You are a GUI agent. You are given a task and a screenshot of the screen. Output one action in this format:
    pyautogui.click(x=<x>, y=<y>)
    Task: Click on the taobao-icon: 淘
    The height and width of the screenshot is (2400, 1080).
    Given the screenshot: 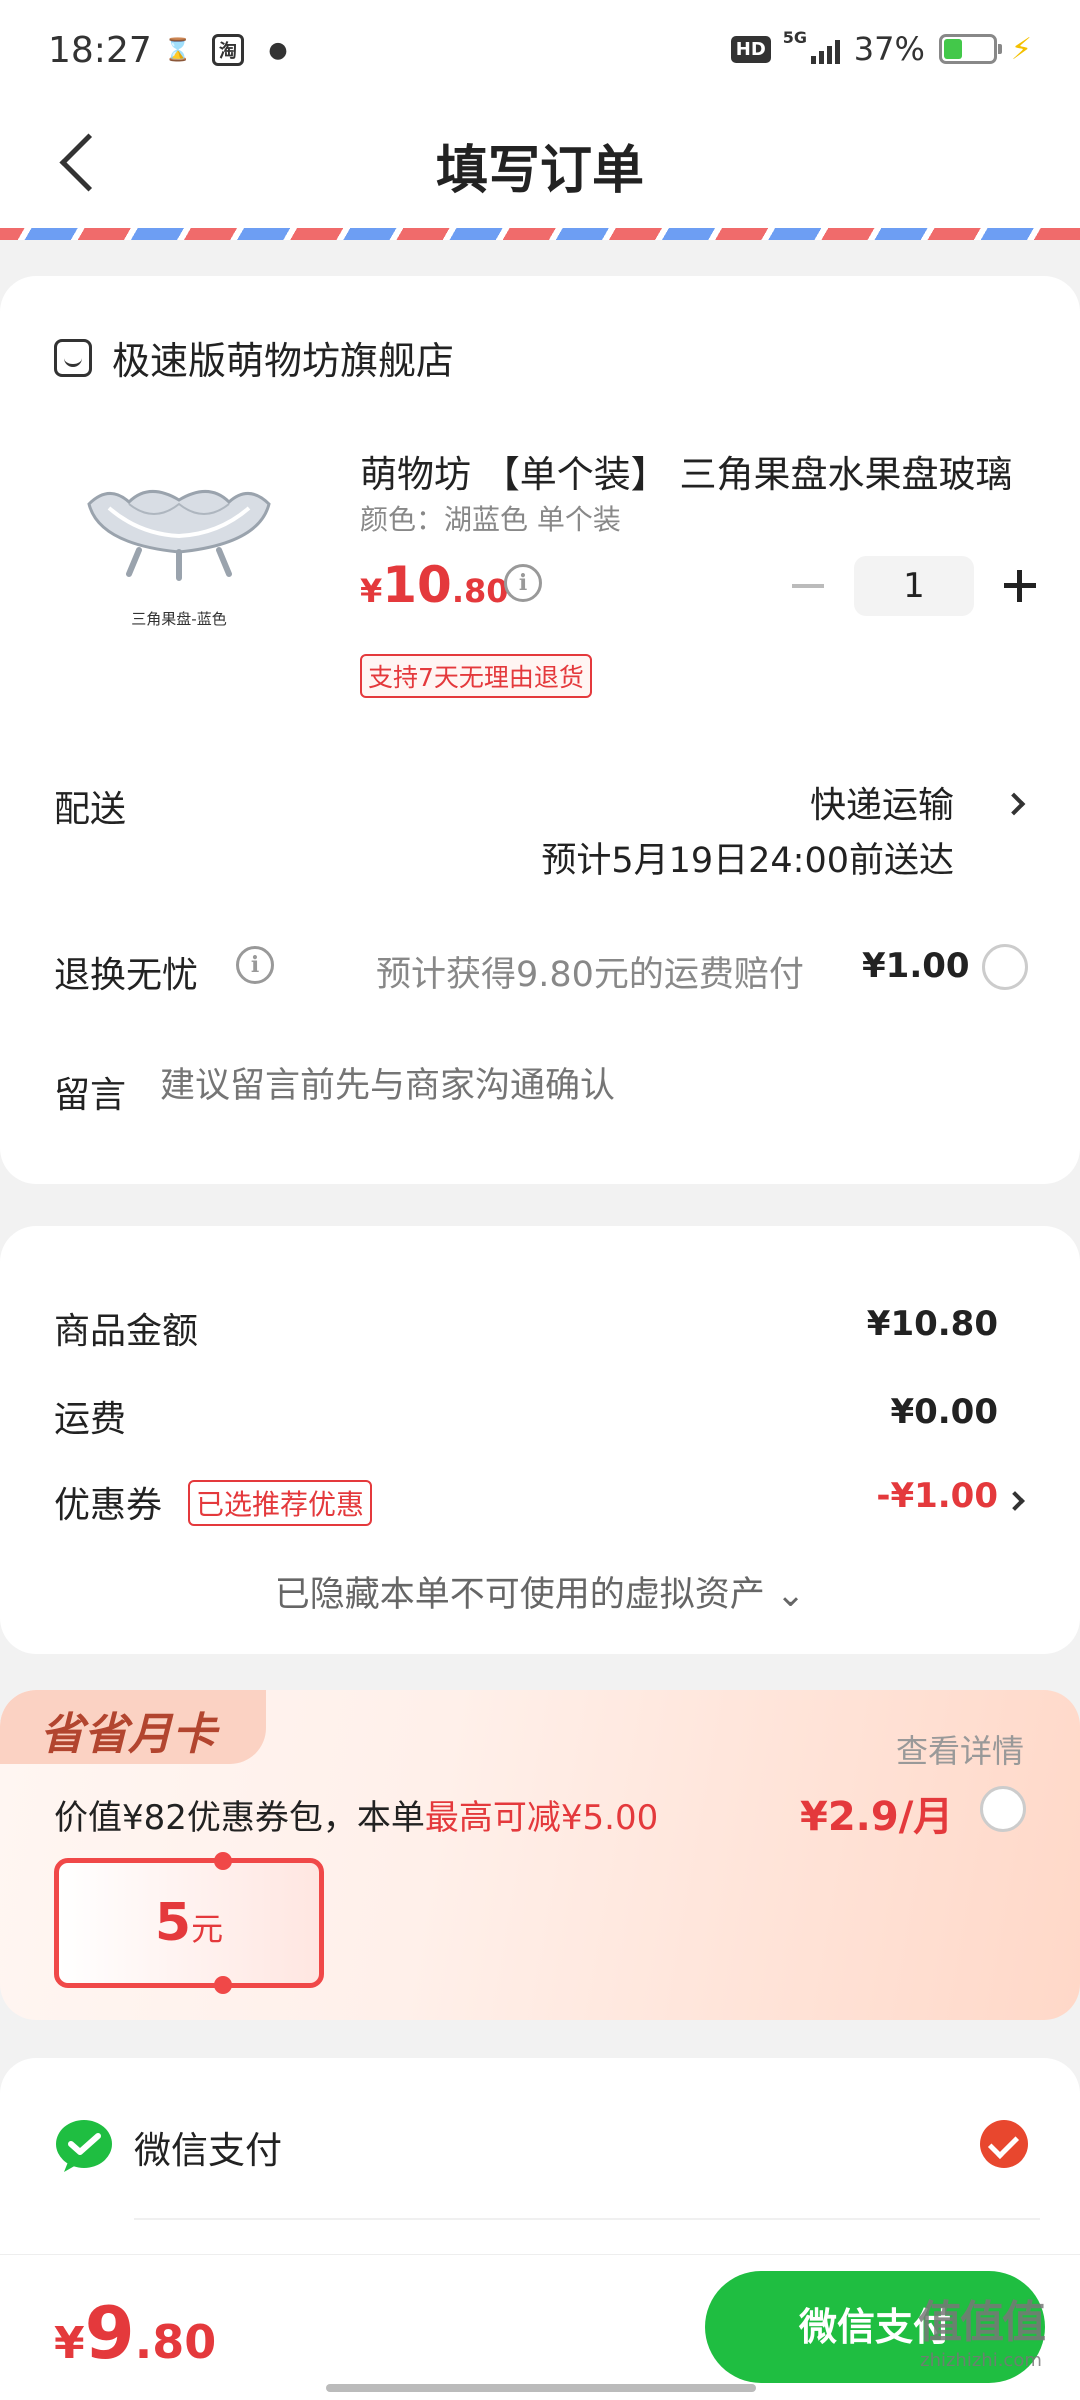 What is the action you would take?
    pyautogui.click(x=228, y=50)
    